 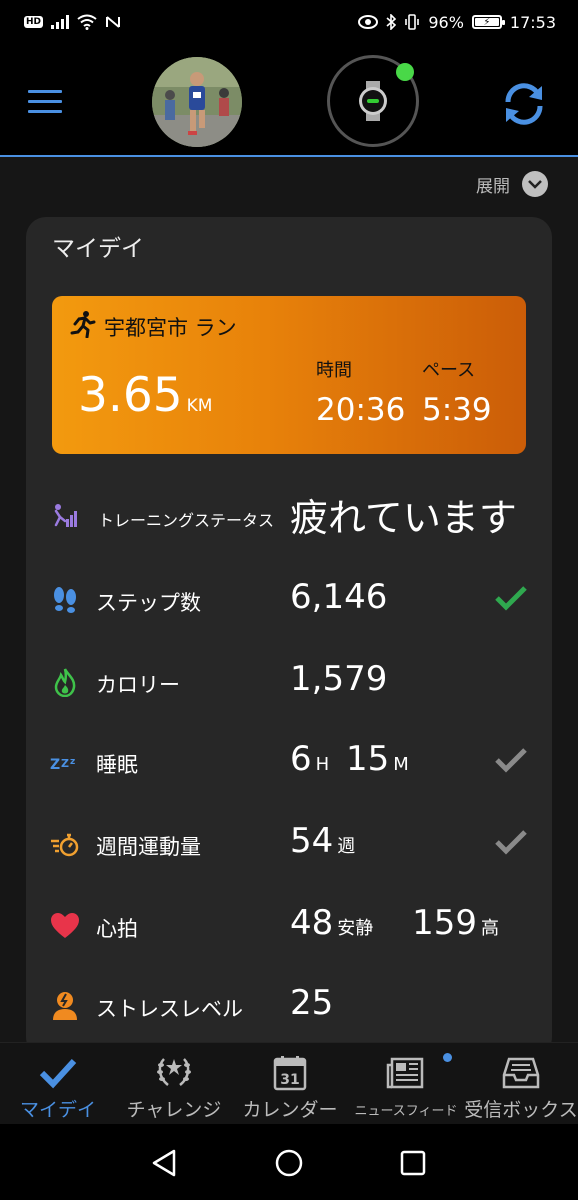 I want to click on time-label: 時間, so click(x=334, y=370).